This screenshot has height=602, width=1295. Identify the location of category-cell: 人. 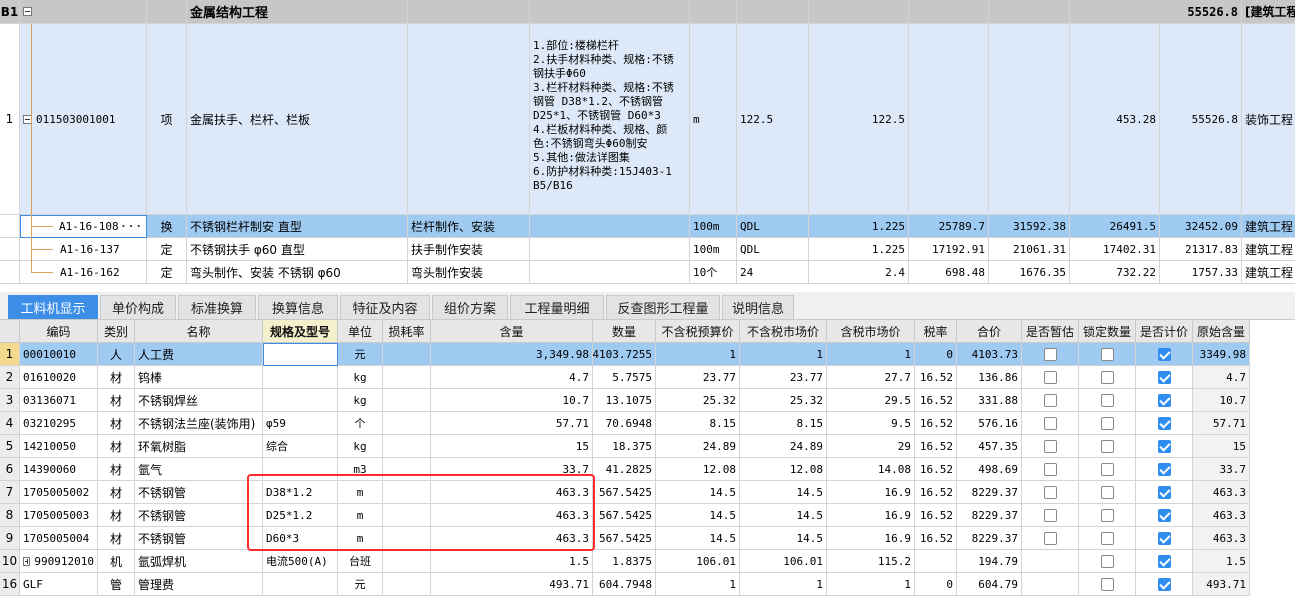
(116, 354).